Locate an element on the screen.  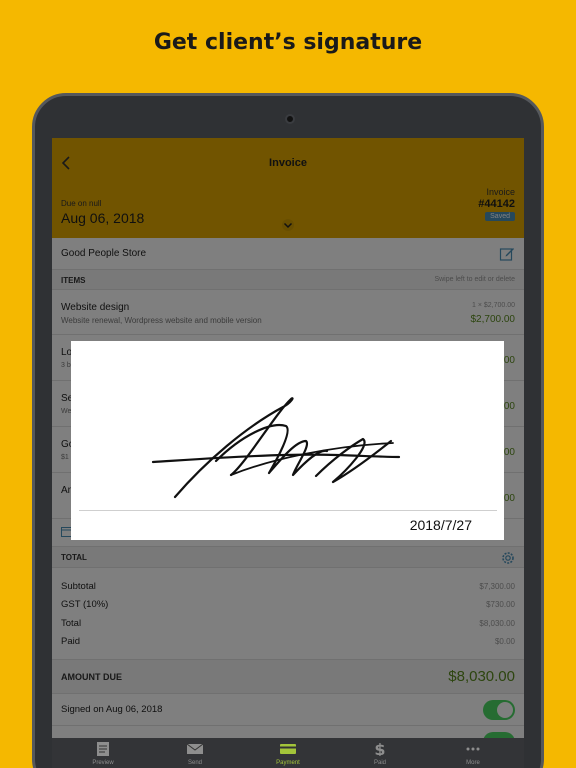
tab-preview: Preview is located at coordinates (103, 753).